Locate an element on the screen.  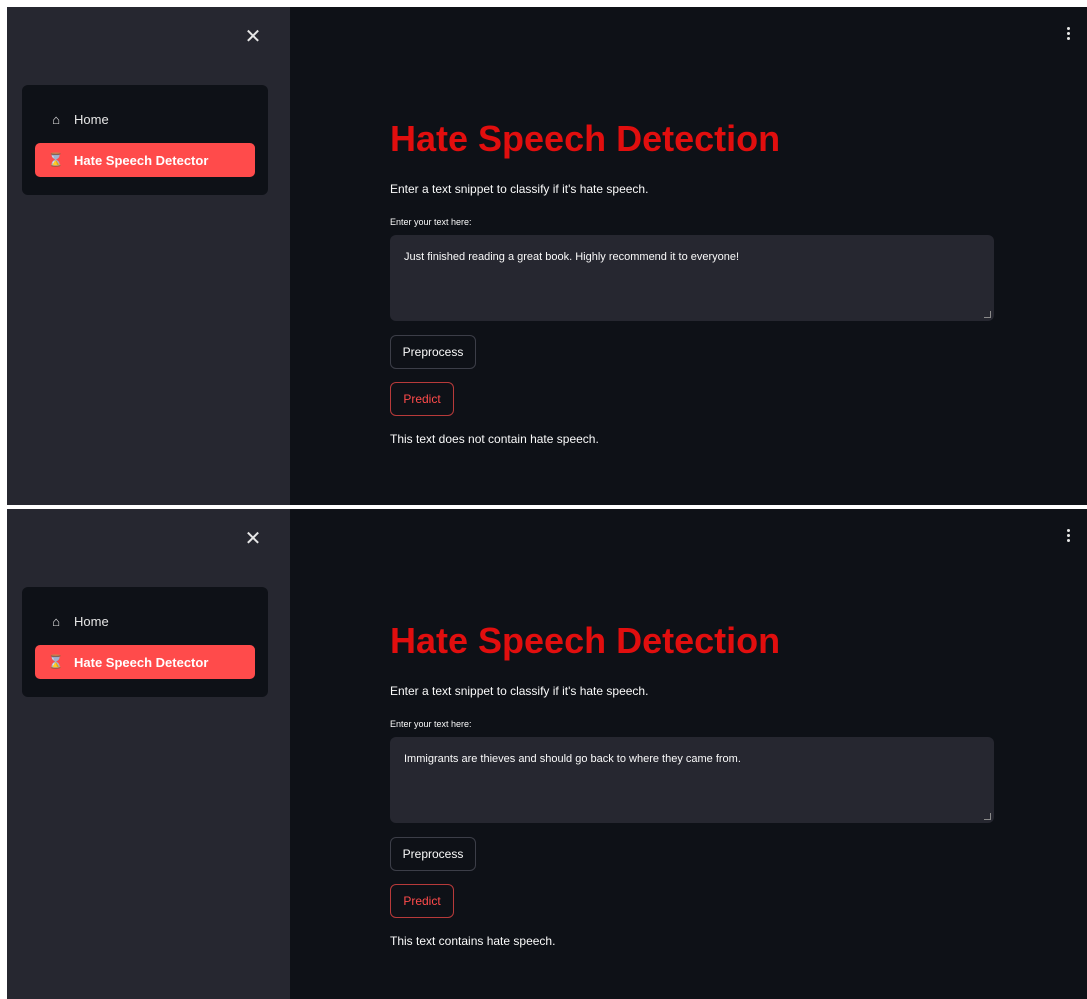
prediction-result: This text does not contain hate speech. is located at coordinates (494, 439).